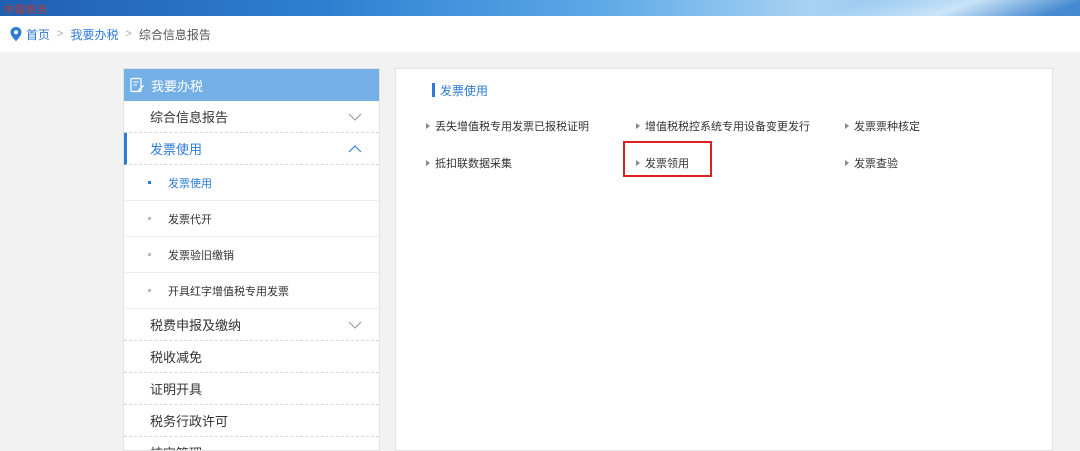 The height and width of the screenshot is (451, 1080). Describe the element at coordinates (176, 446) in the screenshot. I see `sidebar-item-label: 核定管理` at that location.